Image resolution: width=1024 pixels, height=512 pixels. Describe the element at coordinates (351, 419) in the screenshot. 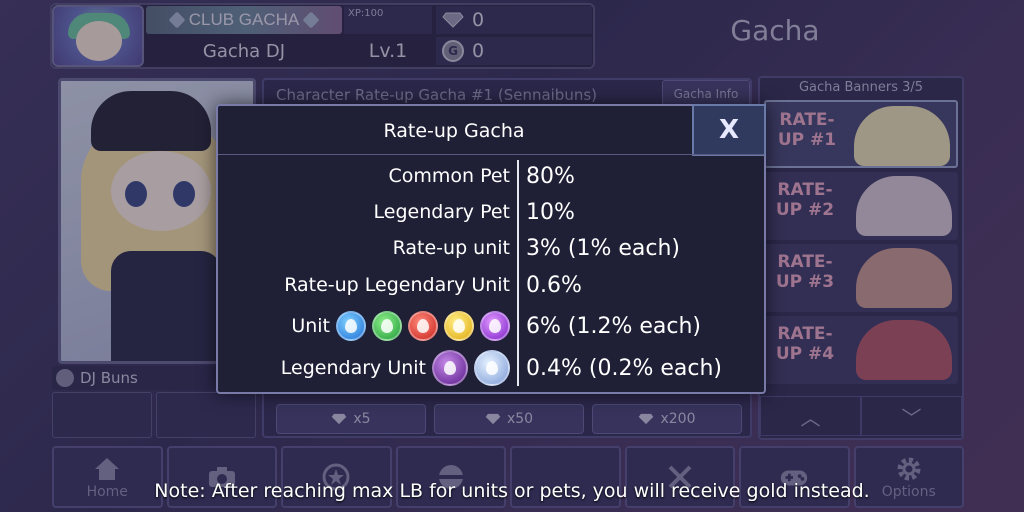

I see `pull-button-1: x5` at that location.